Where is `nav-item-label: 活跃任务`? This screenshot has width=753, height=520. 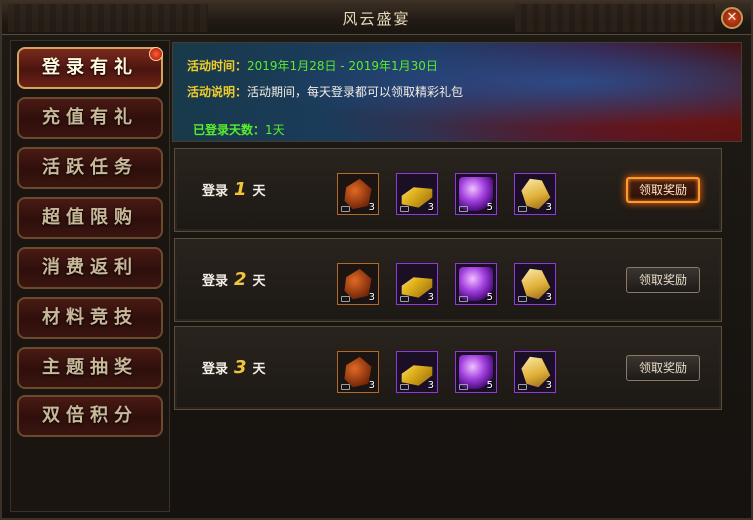
nav-item-label: 活跃任务 is located at coordinates (90, 167).